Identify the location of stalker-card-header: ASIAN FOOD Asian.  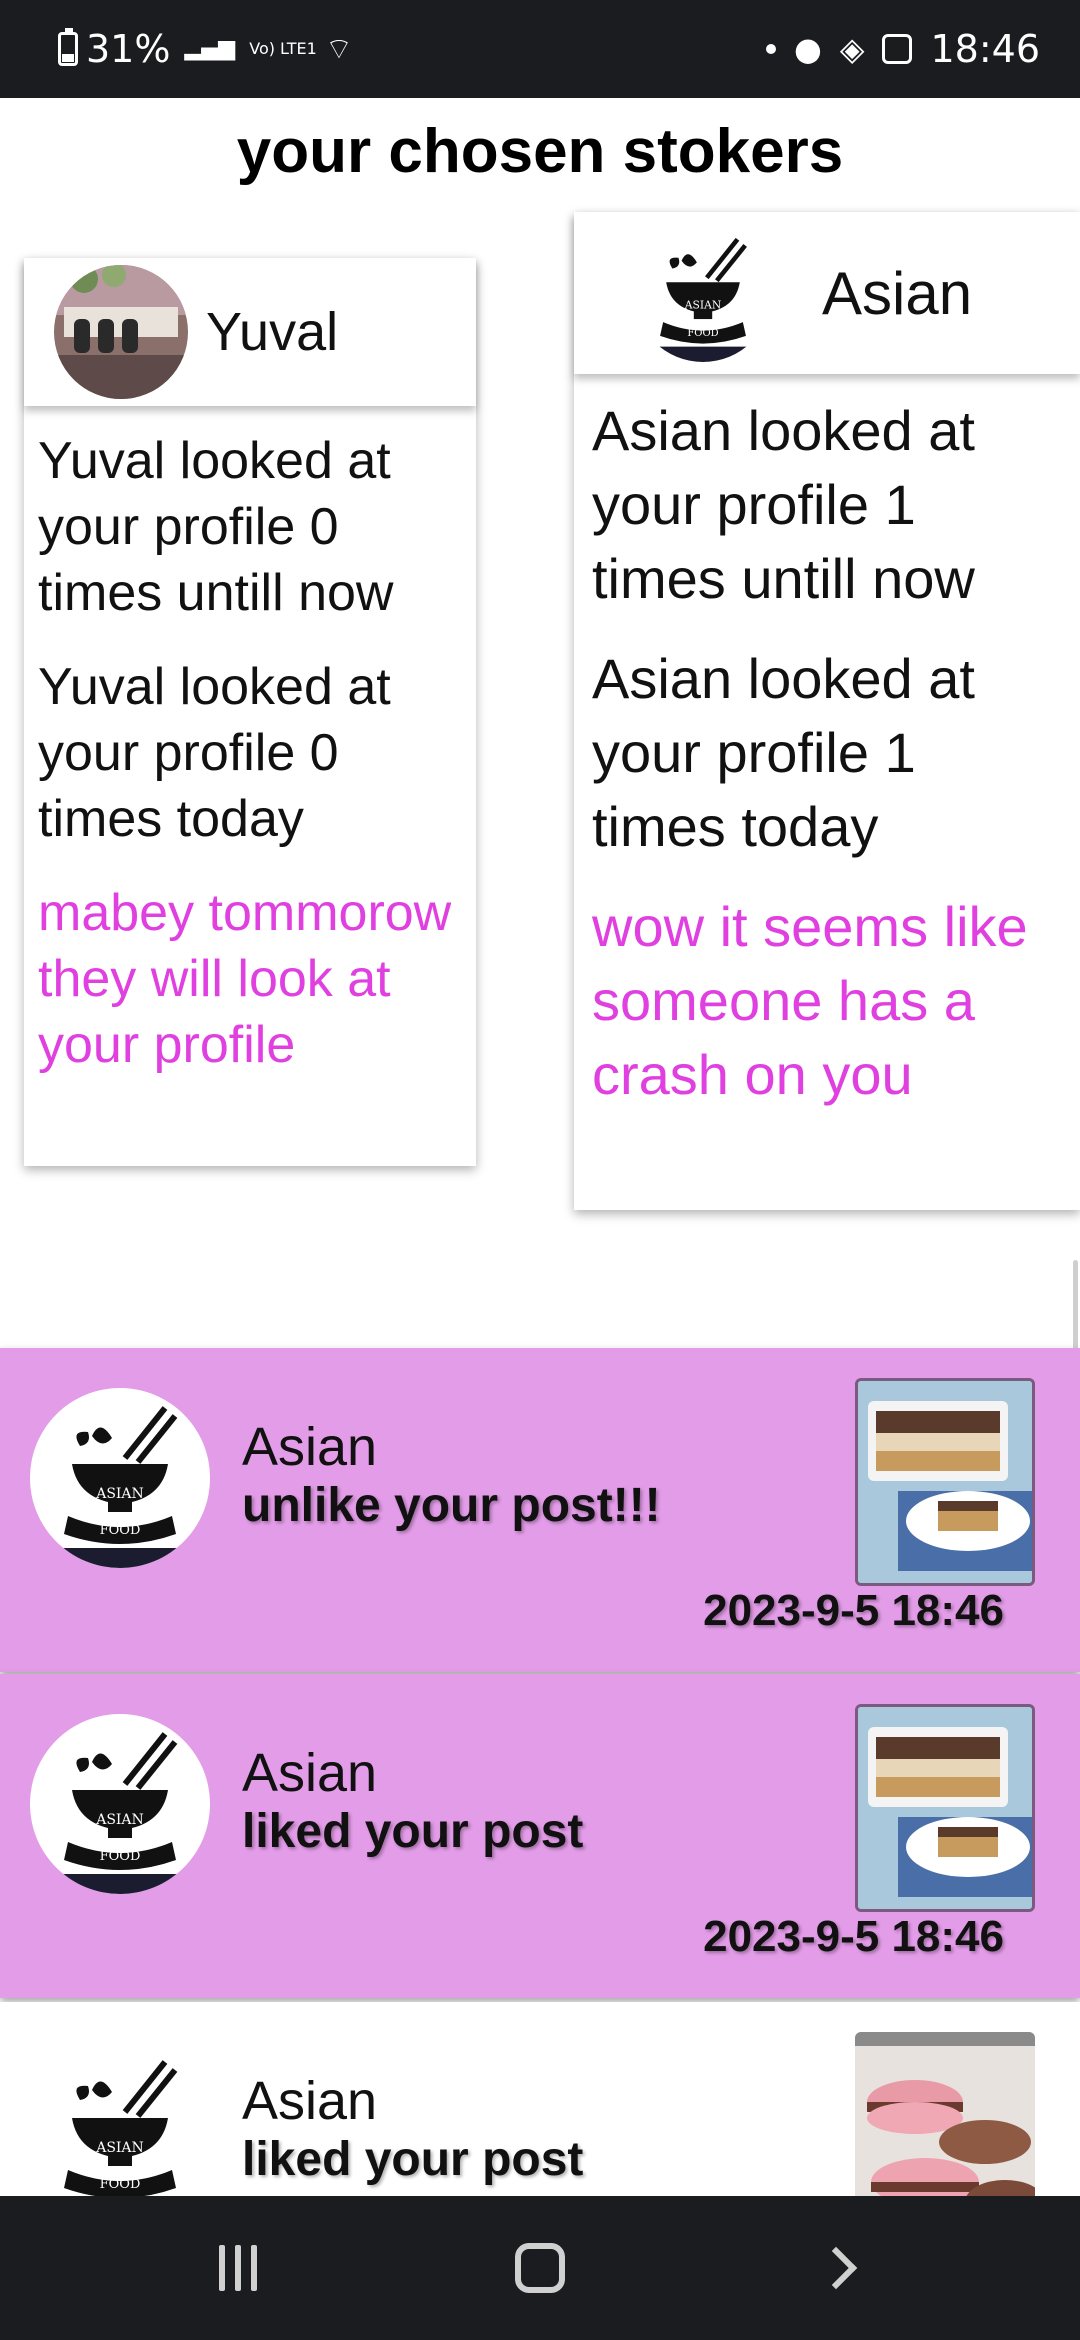
(827, 293).